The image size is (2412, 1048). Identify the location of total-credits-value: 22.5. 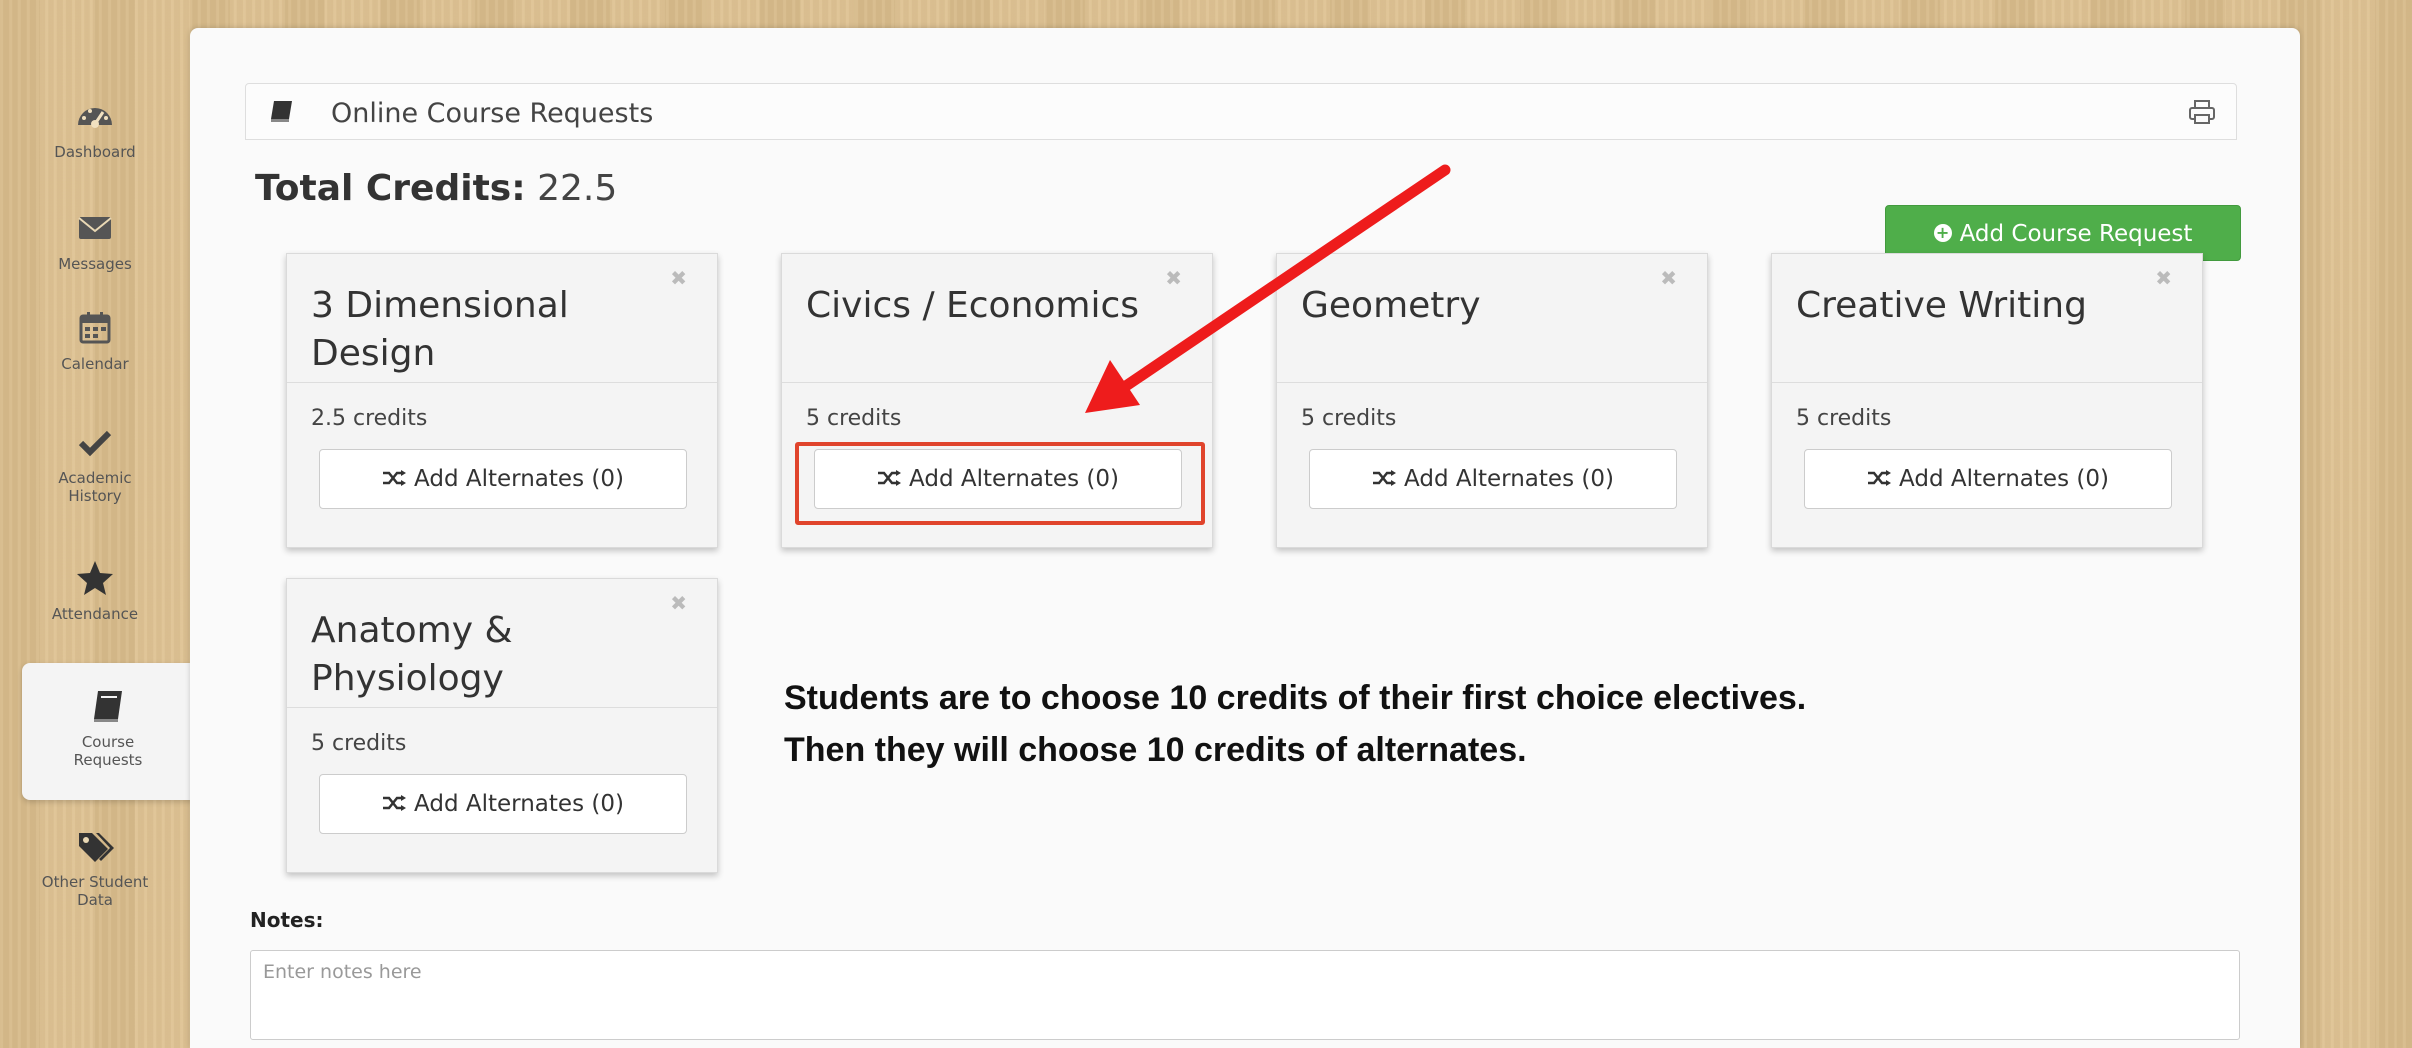
(577, 188).